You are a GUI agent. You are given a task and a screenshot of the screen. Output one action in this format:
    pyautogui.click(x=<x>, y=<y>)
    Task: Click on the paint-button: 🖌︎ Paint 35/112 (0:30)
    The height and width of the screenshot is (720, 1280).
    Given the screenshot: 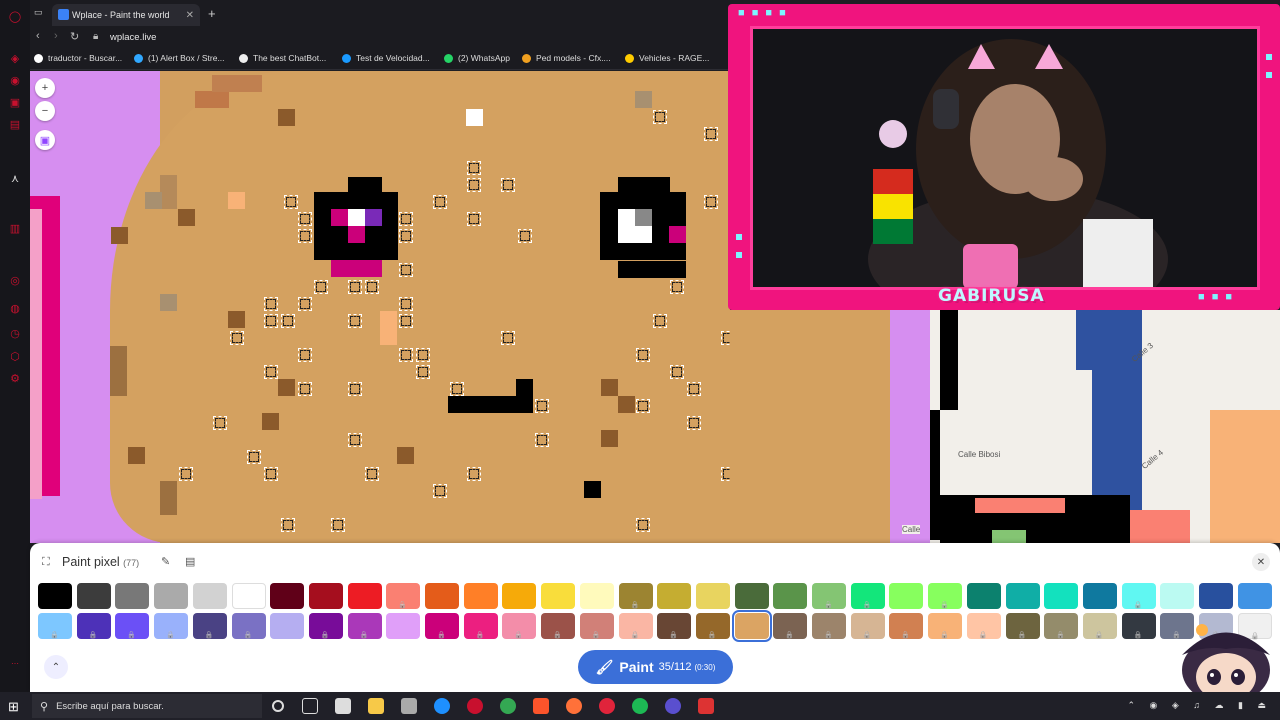 What is the action you would take?
    pyautogui.click(x=655, y=667)
    